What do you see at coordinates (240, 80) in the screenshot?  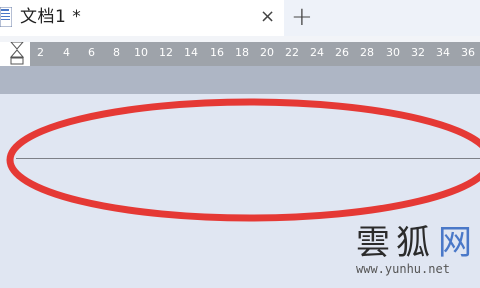 I see `ruler-shadow-band` at bounding box center [240, 80].